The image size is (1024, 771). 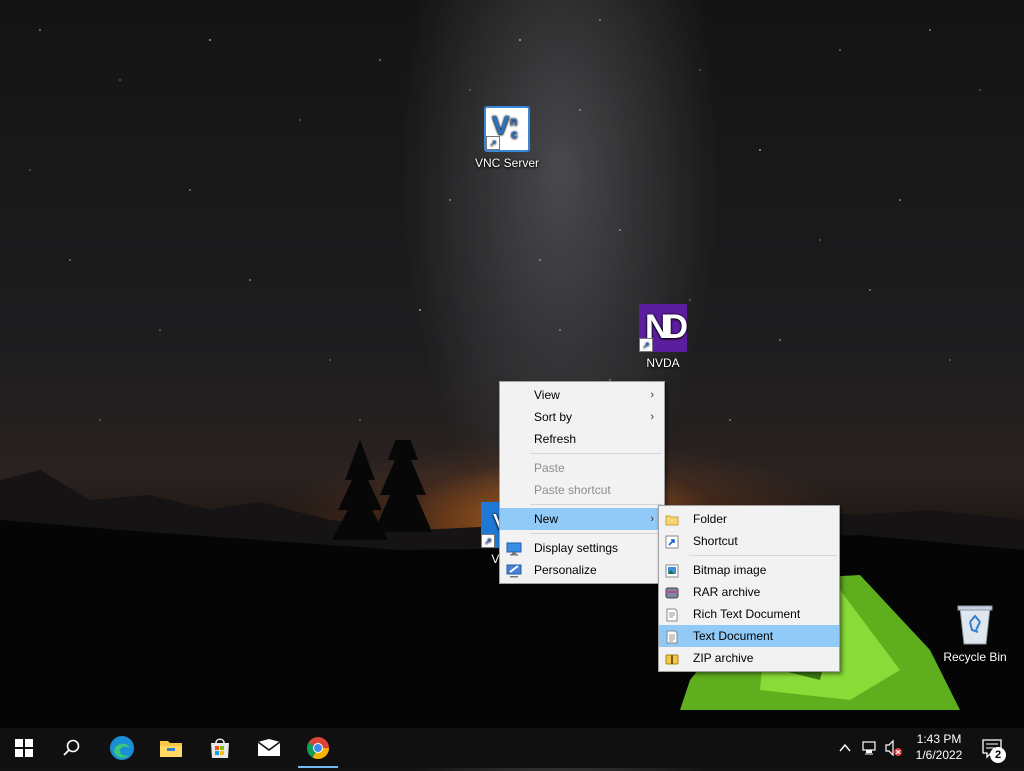 I want to click on zip-archive-icon, so click(x=672, y=658).